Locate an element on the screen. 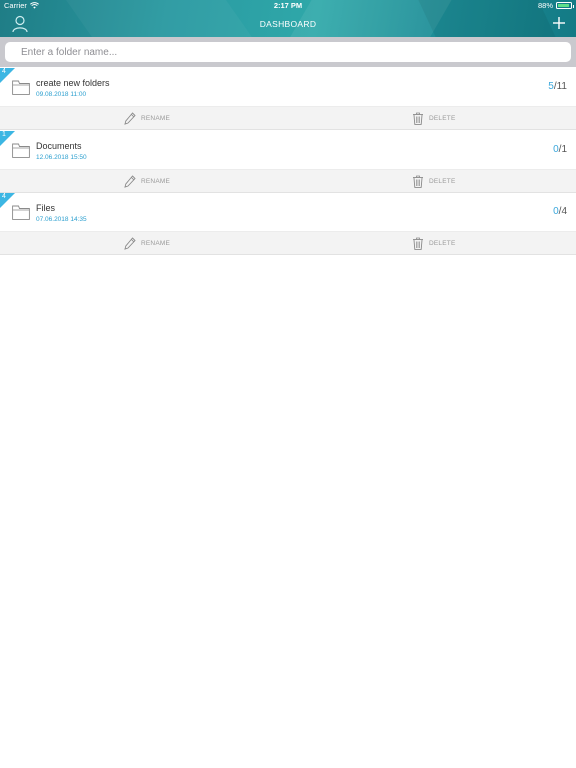 The height and width of the screenshot is (768, 576). folder-row: 1 Documents 12.06.2018 15:50 0/1 RENAME is located at coordinates (288, 162).